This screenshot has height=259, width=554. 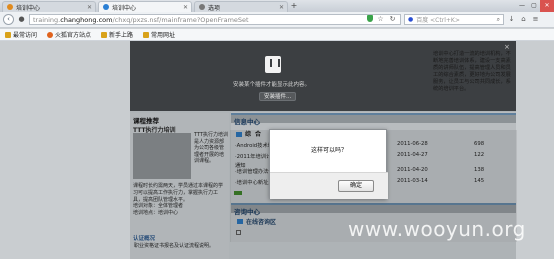 What do you see at coordinates (329, 185) in the screenshot?
I see `dialog-footer: 确定` at bounding box center [329, 185].